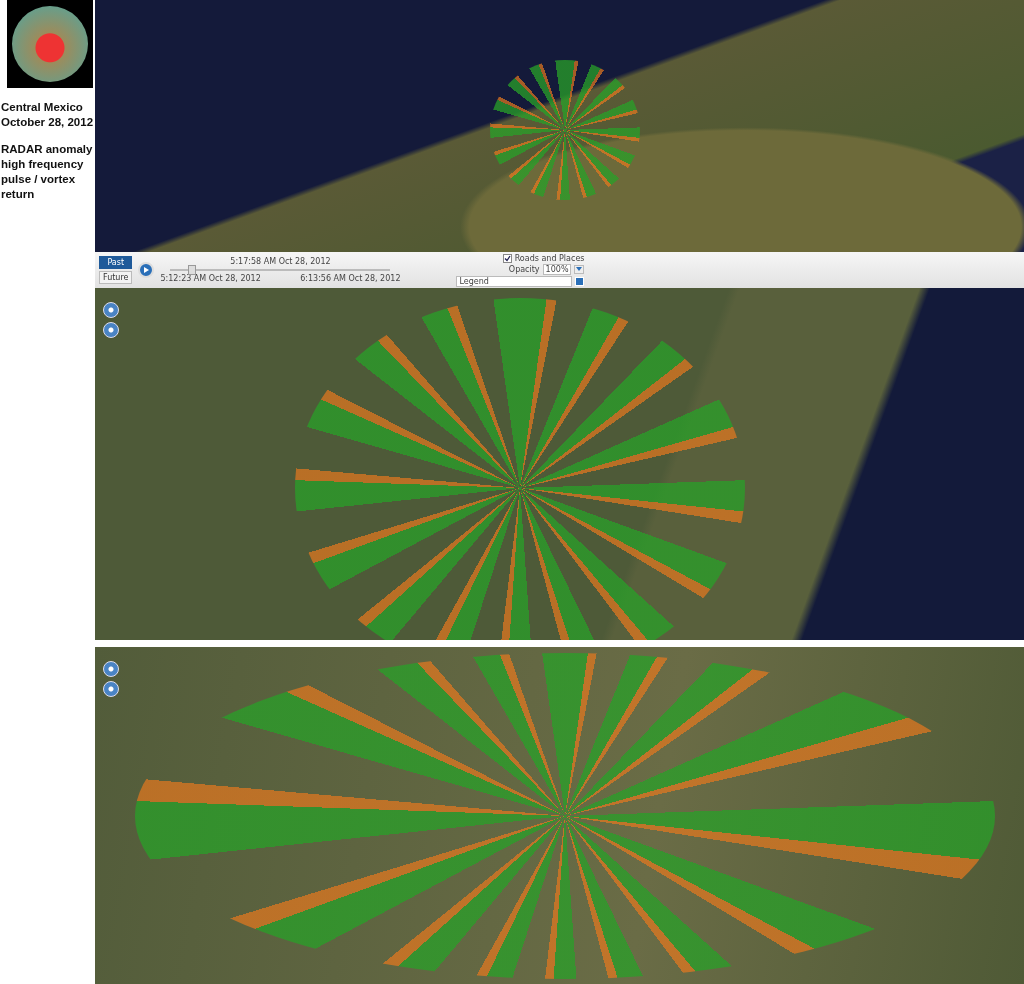  What do you see at coordinates (514, 281) in the screenshot?
I see `legend-select: Legend` at bounding box center [514, 281].